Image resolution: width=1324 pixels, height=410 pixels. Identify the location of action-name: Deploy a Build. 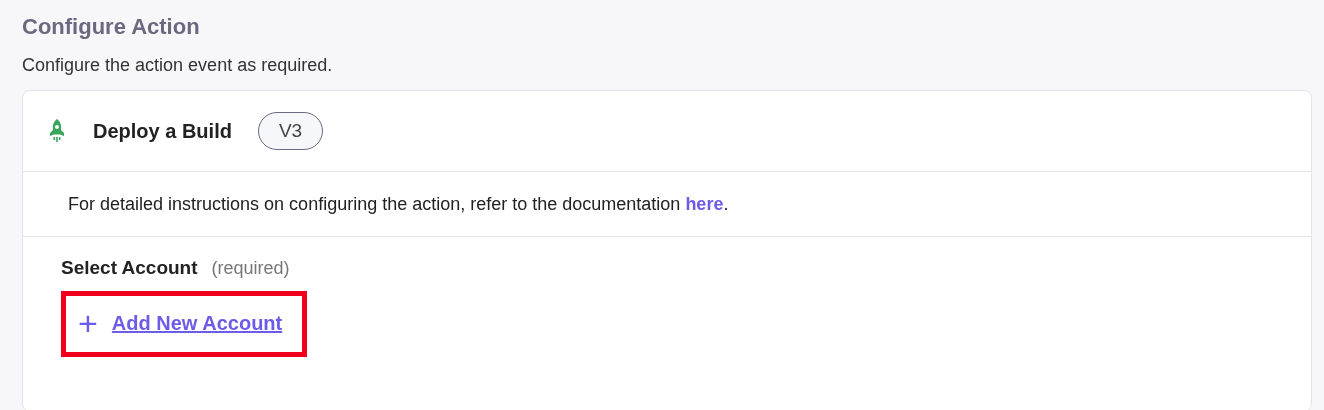
(162, 131).